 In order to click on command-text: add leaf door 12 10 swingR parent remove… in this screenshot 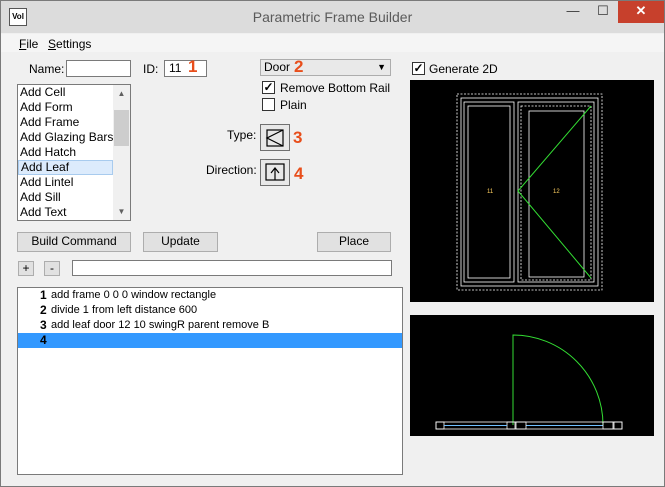, I will do `click(160, 325)`.